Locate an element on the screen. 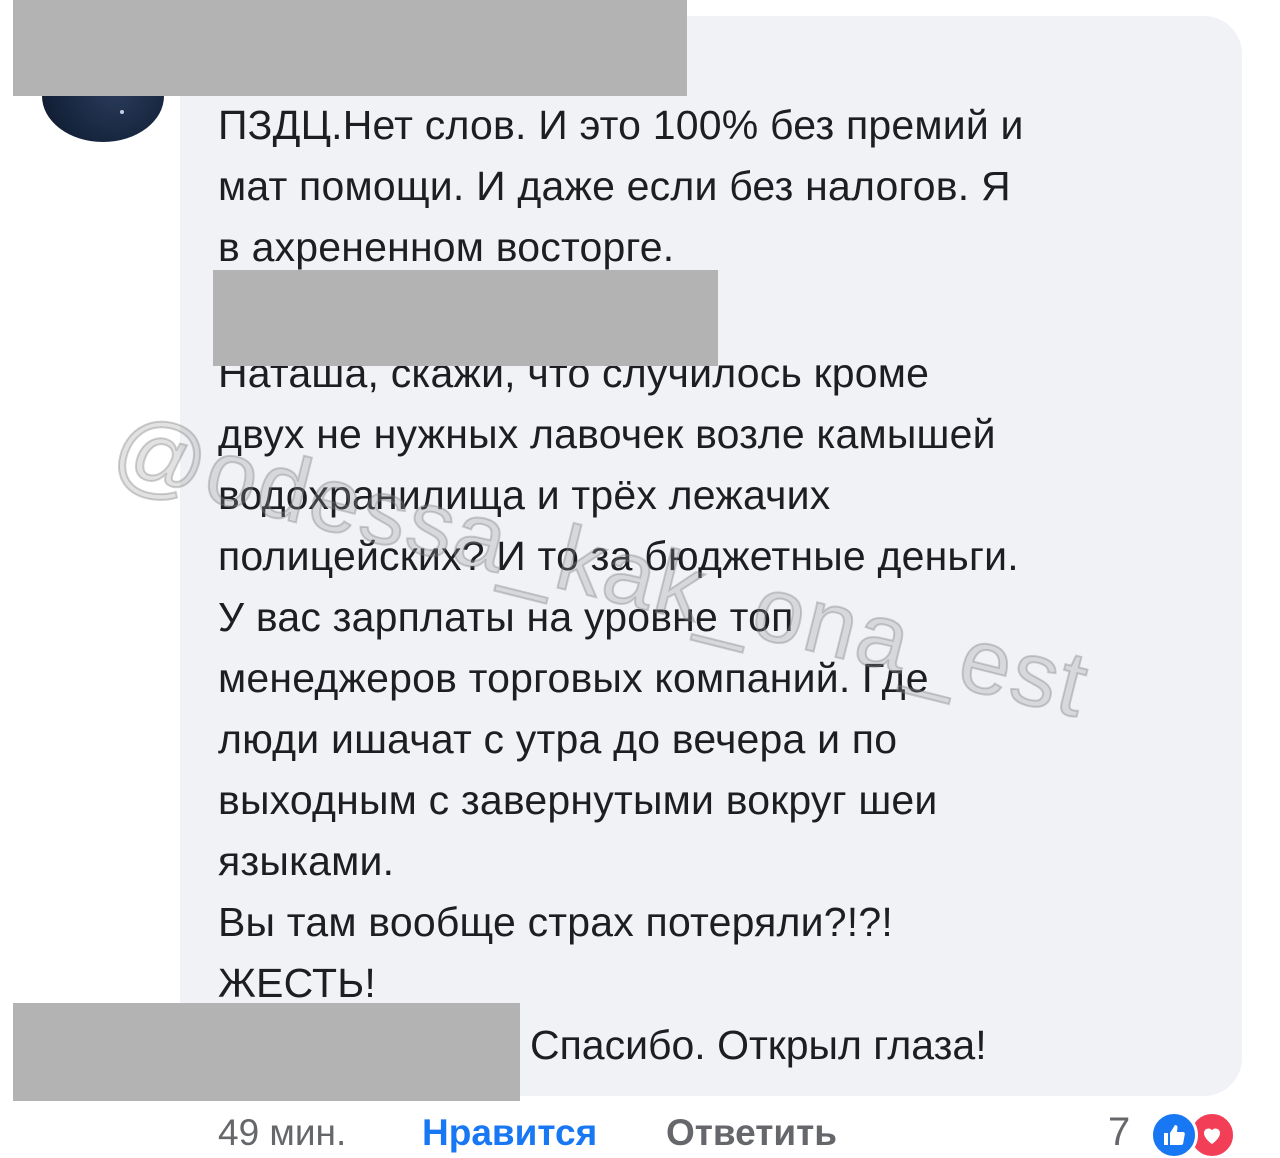 Image resolution: width=1280 pixels, height=1158 pixels. comment-closing-line: Спасибо. Открыл глаза! is located at coordinates (758, 1045).